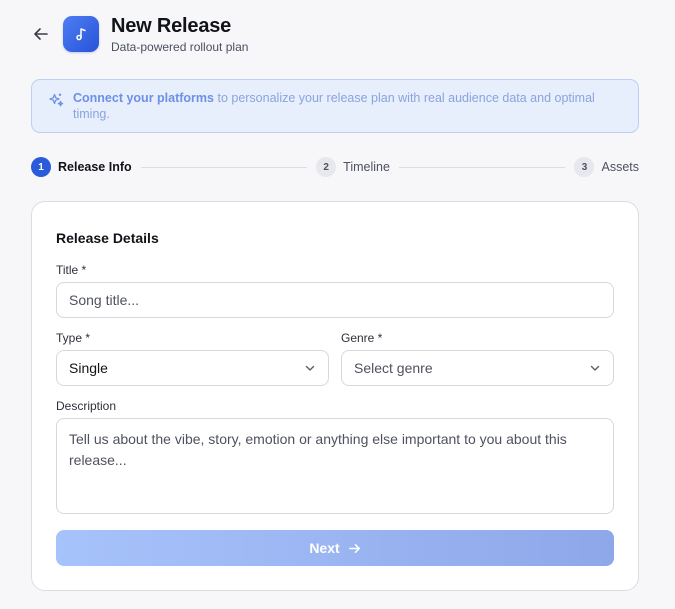 This screenshot has height=609, width=675. I want to click on music-note-icon, so click(81, 34).